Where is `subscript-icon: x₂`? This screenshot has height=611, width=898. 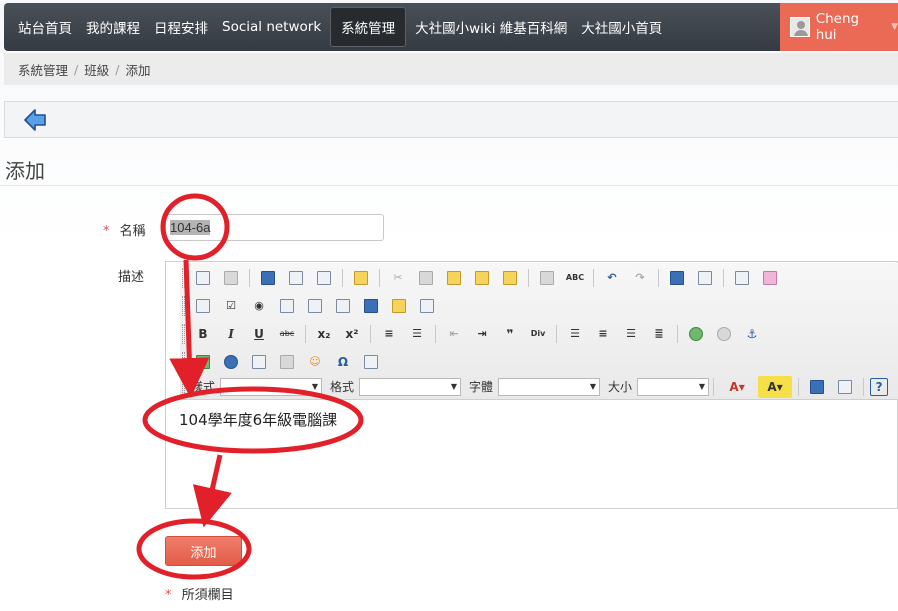
subscript-icon: x₂ is located at coordinates (324, 334).